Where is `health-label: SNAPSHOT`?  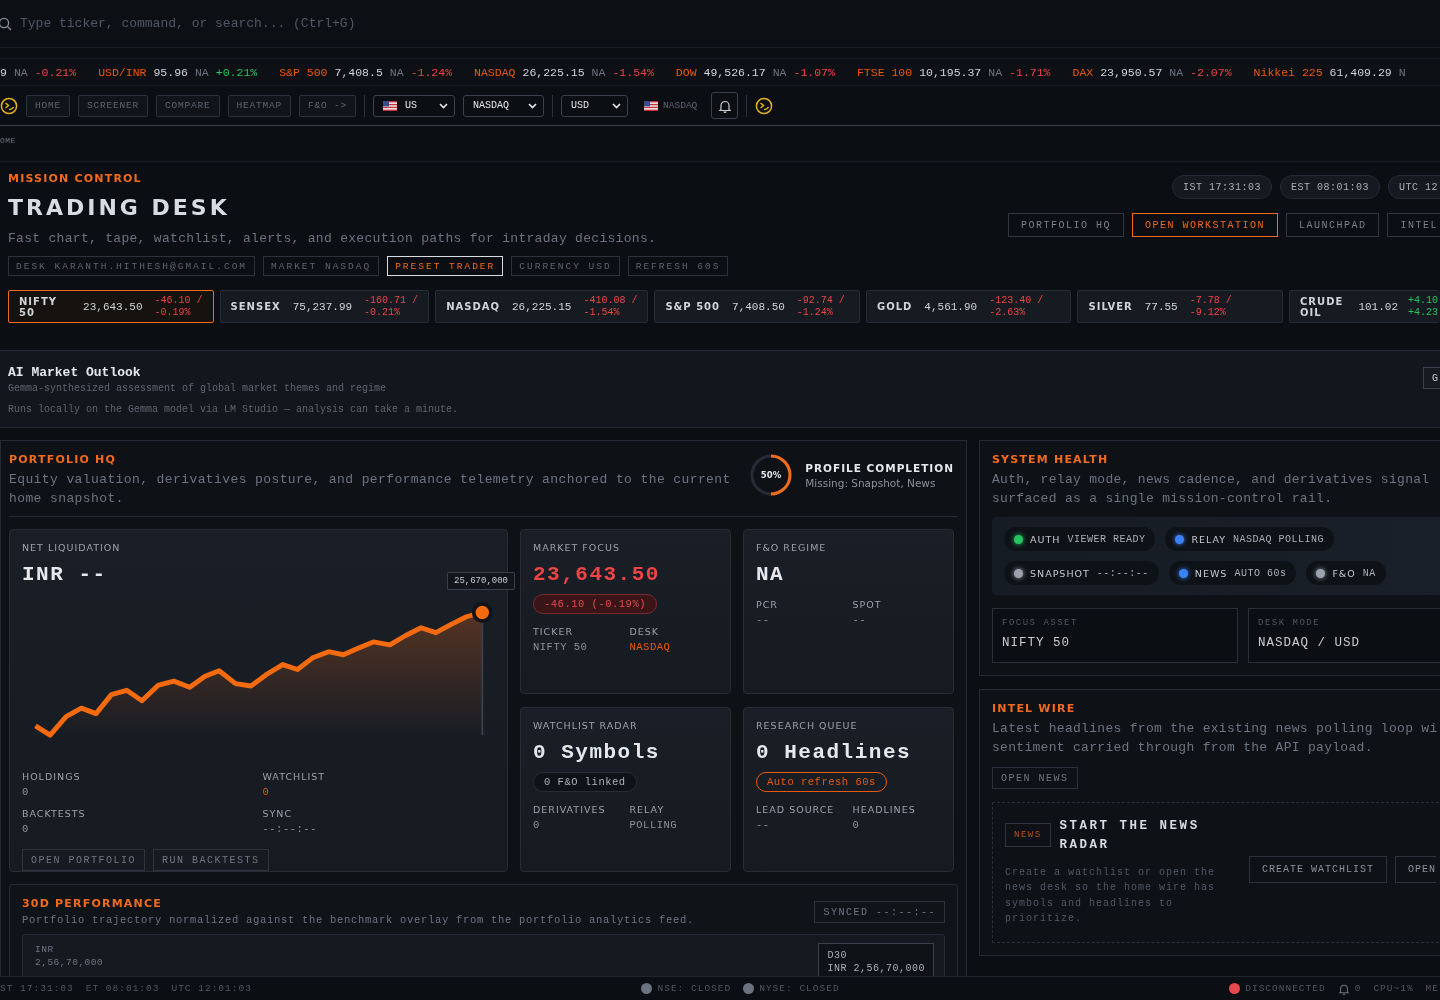 health-label: SNAPSHOT is located at coordinates (1060, 573).